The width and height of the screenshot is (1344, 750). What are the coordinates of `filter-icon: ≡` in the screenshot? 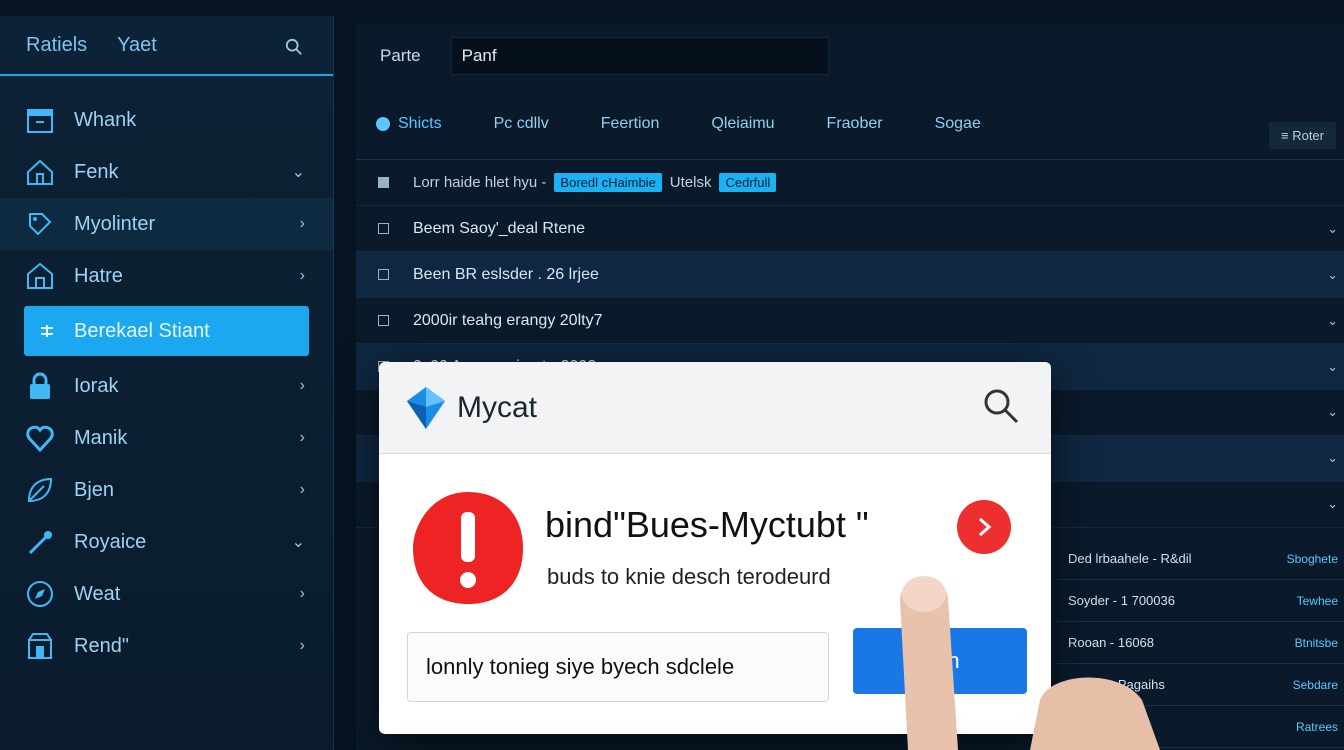 It's located at (1287, 135).